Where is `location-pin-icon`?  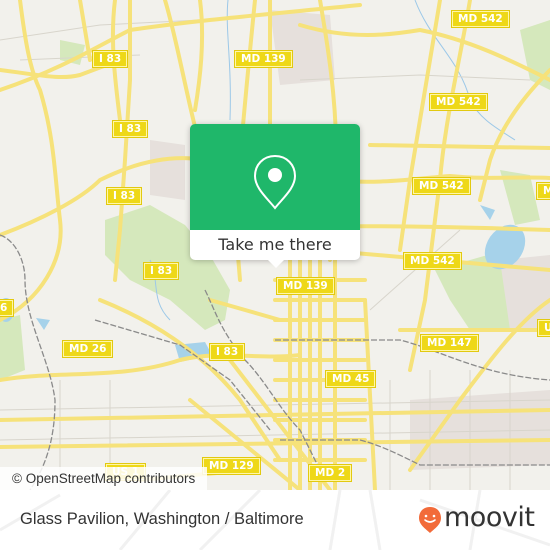 location-pin-icon is located at coordinates (275, 182).